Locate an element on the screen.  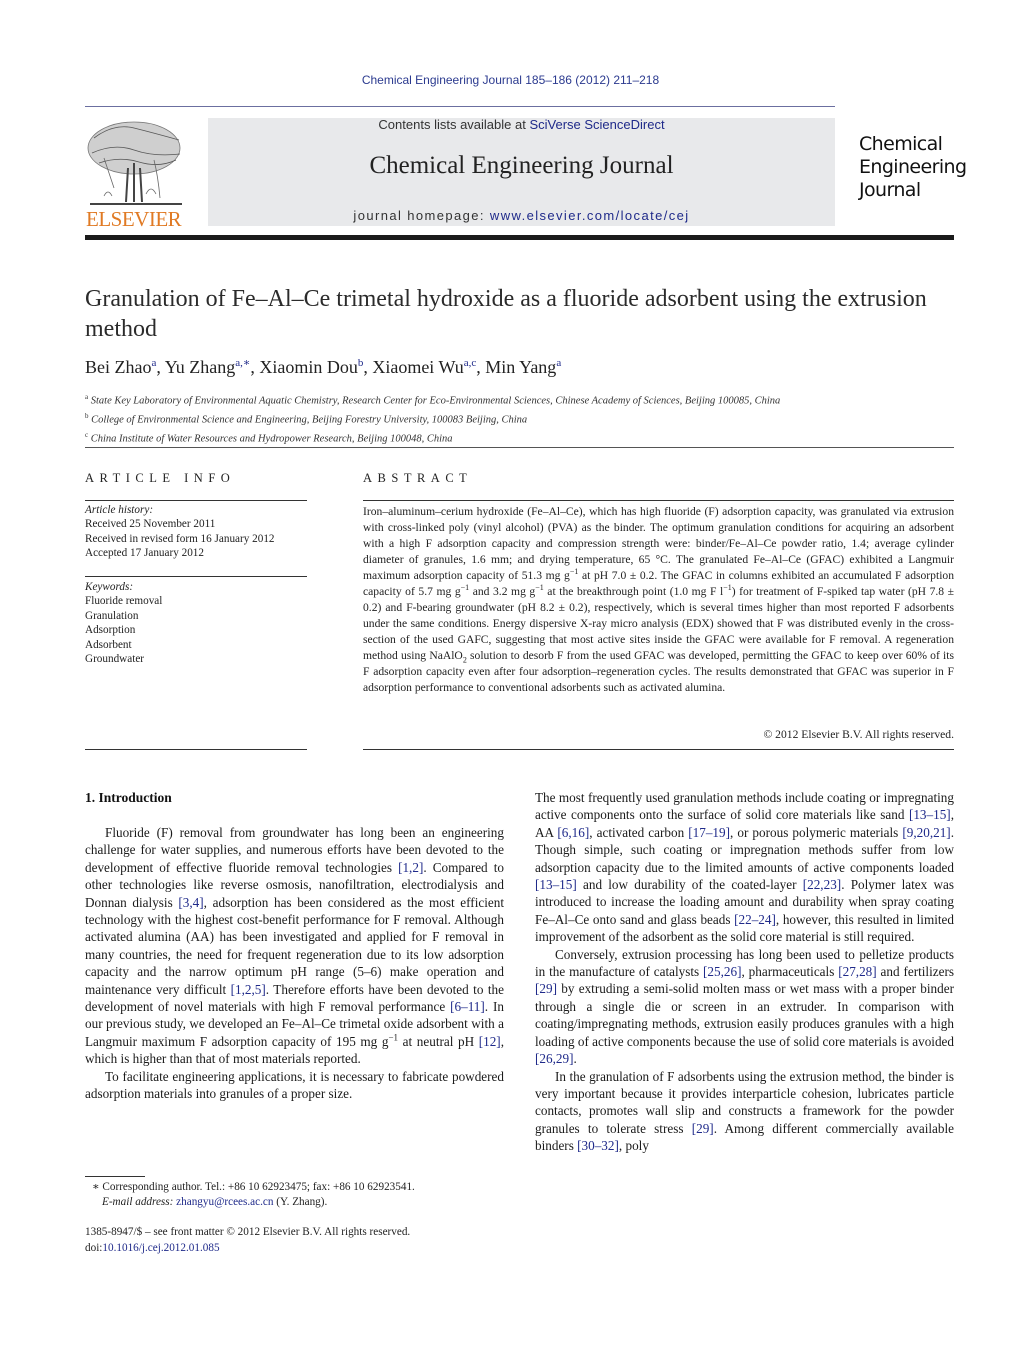
journal-title: Chemical Engineering Journal is located at coordinates (521, 165).